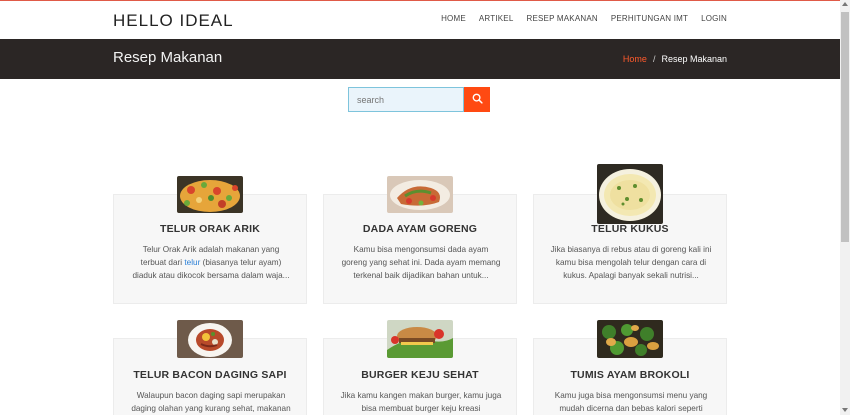 The image size is (850, 415). What do you see at coordinates (845, 4) in the screenshot?
I see `scroll-up-icon` at bounding box center [845, 4].